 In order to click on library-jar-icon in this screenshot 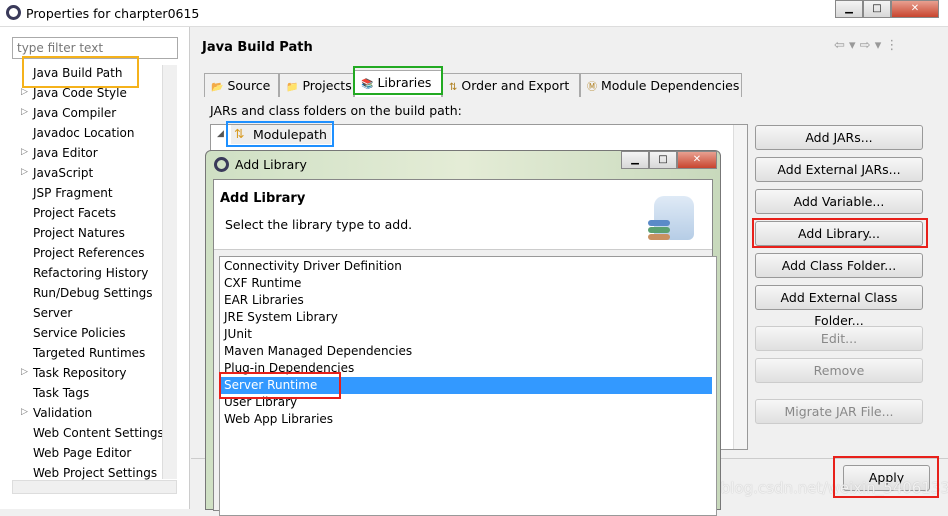, I will do `click(671, 218)`.